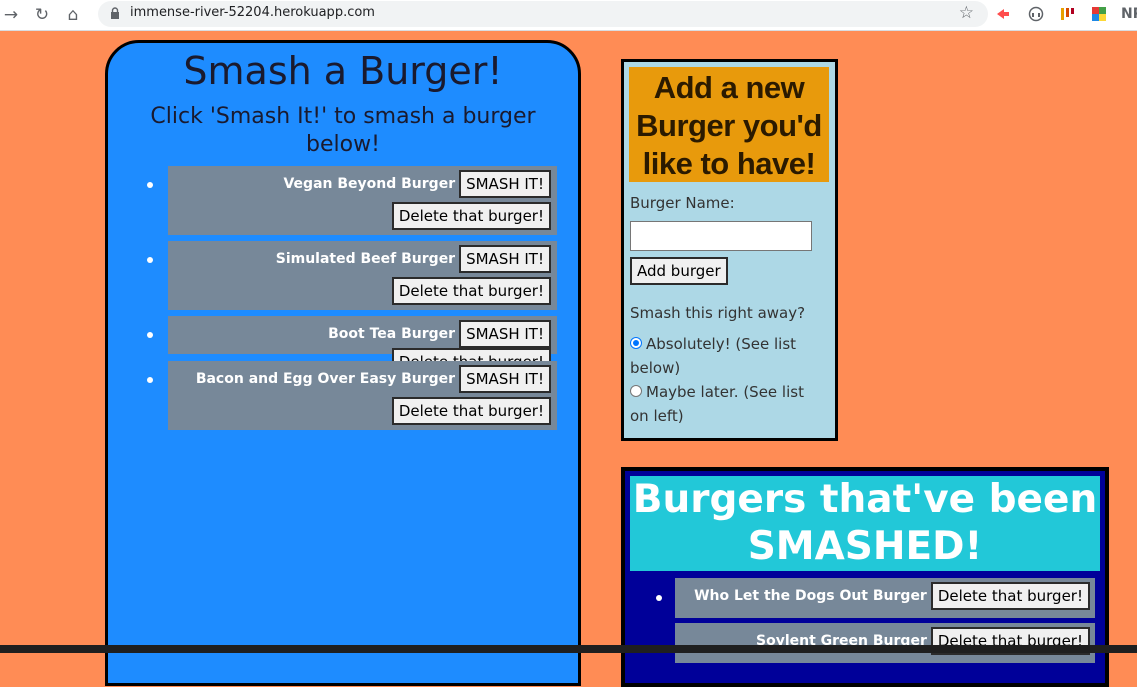  What do you see at coordinates (1003, 14) in the screenshot?
I see `extension-arrow-icon` at bounding box center [1003, 14].